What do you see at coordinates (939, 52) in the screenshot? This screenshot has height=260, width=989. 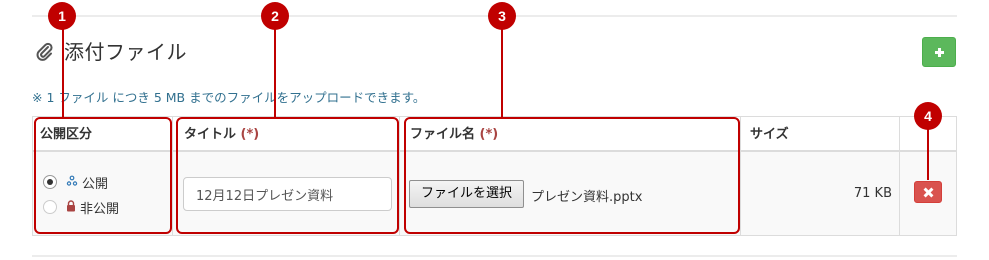 I see `add-file-button` at bounding box center [939, 52].